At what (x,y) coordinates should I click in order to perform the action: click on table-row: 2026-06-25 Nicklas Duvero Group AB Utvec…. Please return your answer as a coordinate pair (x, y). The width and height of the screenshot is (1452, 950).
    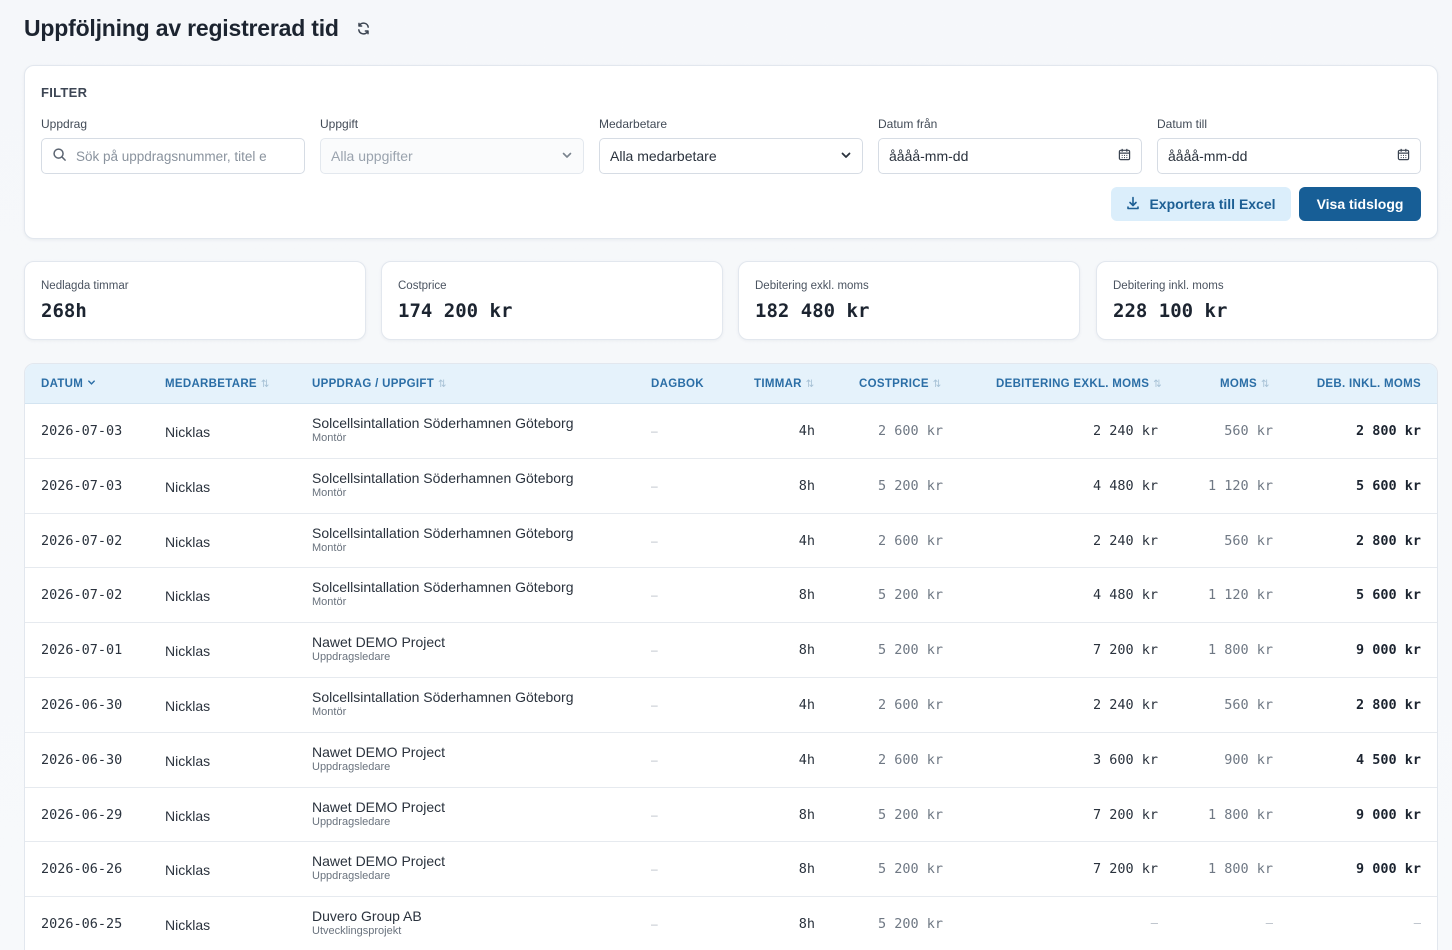
    Looking at the image, I should click on (731, 923).